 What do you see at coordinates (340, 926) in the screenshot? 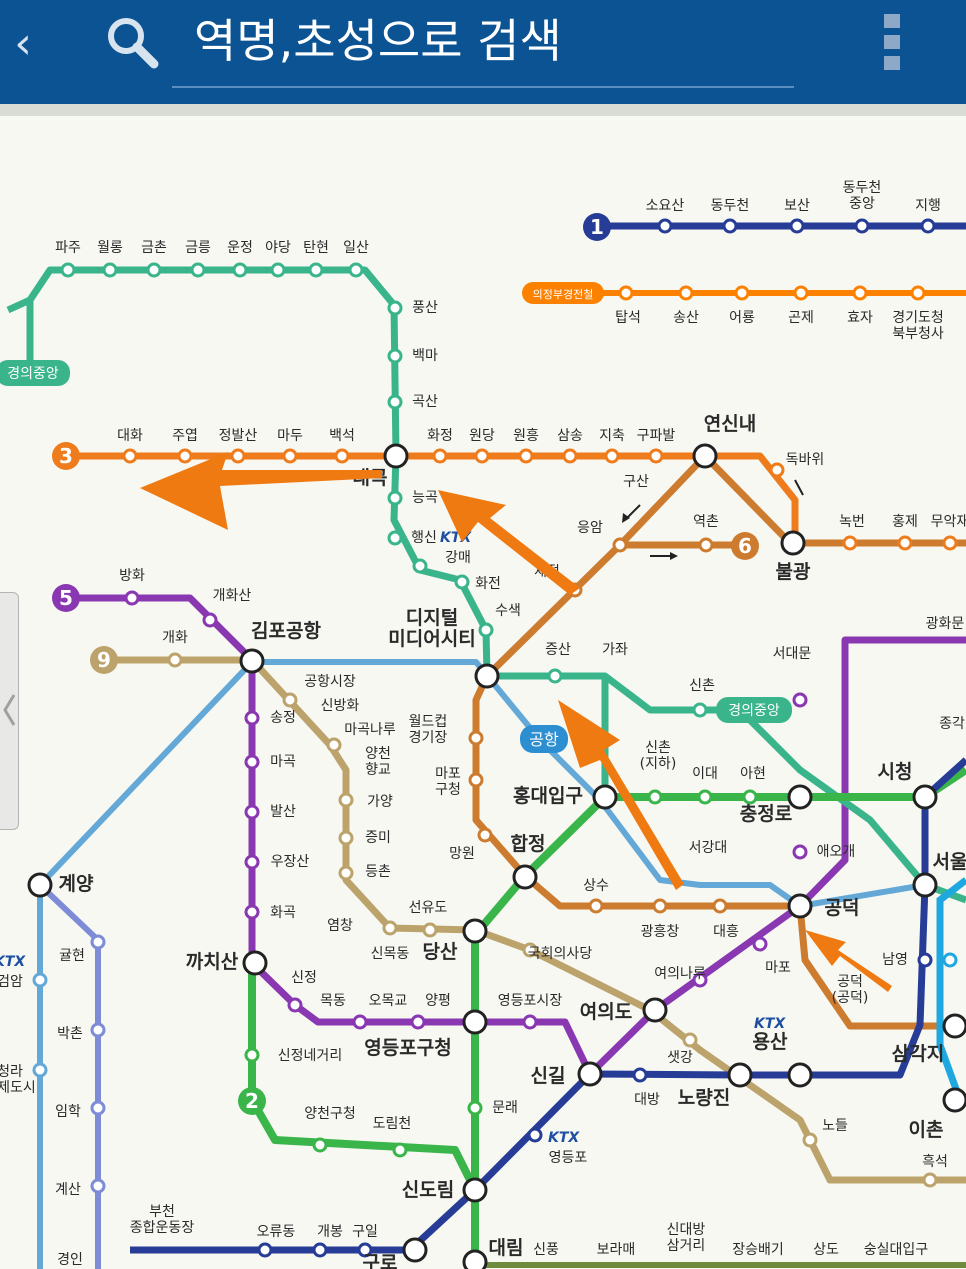
I see `station-label: 염창` at bounding box center [340, 926].